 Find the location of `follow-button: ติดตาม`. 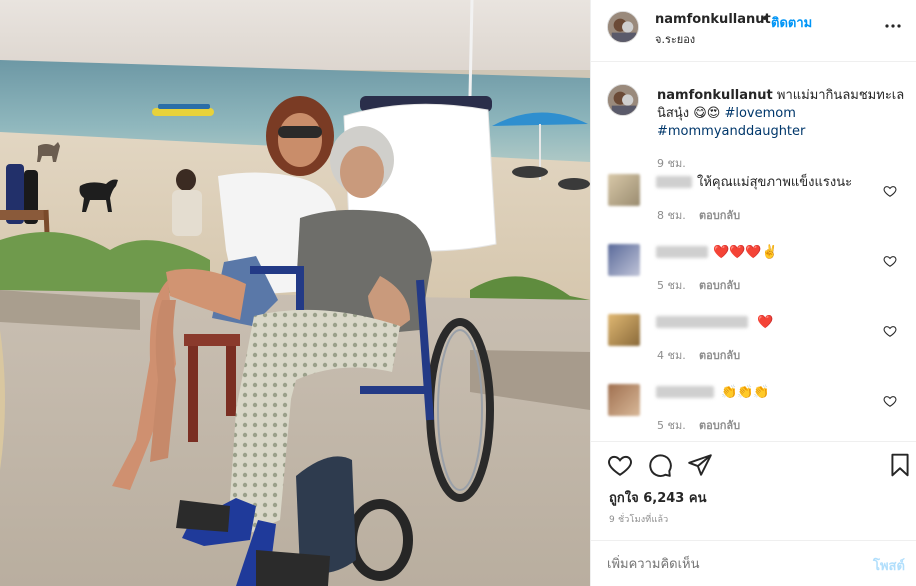

follow-button: ติดตาม is located at coordinates (791, 22).